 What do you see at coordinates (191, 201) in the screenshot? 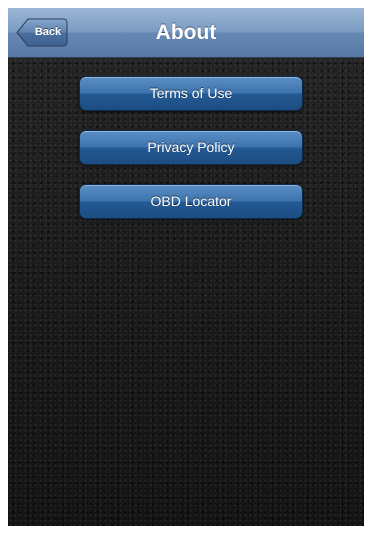
I see `obd-locator-button: OBD Locator` at bounding box center [191, 201].